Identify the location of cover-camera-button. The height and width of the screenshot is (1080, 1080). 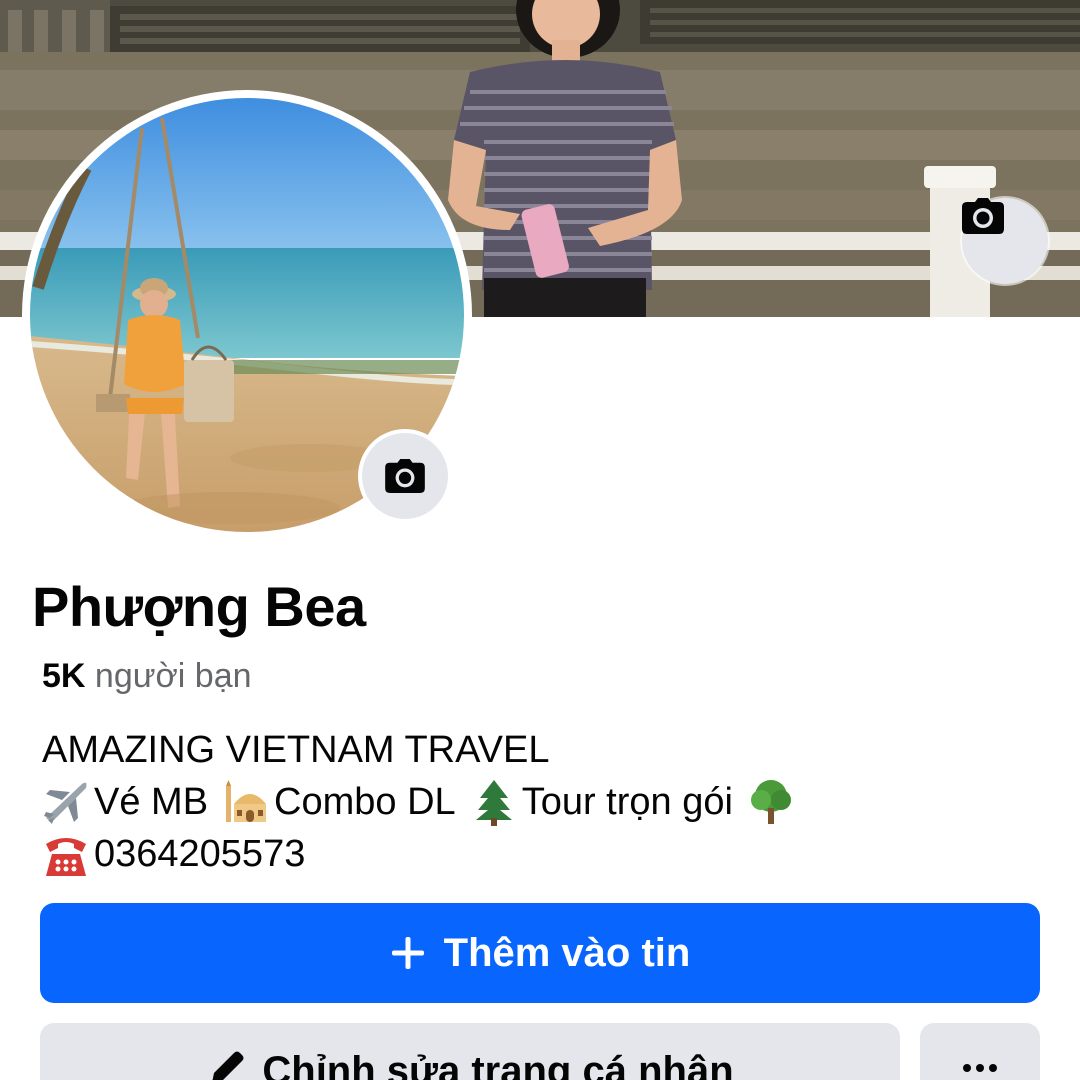
(1005, 241).